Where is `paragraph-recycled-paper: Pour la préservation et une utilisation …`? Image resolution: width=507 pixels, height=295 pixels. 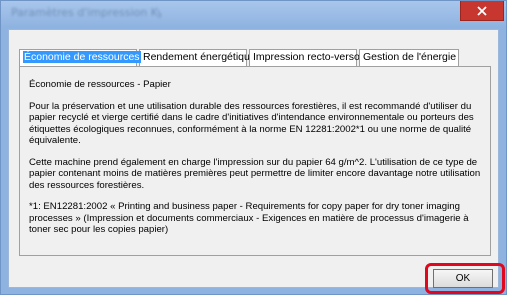 paragraph-recycled-paper: Pour la préservation et une utilisation … is located at coordinates (251, 123).